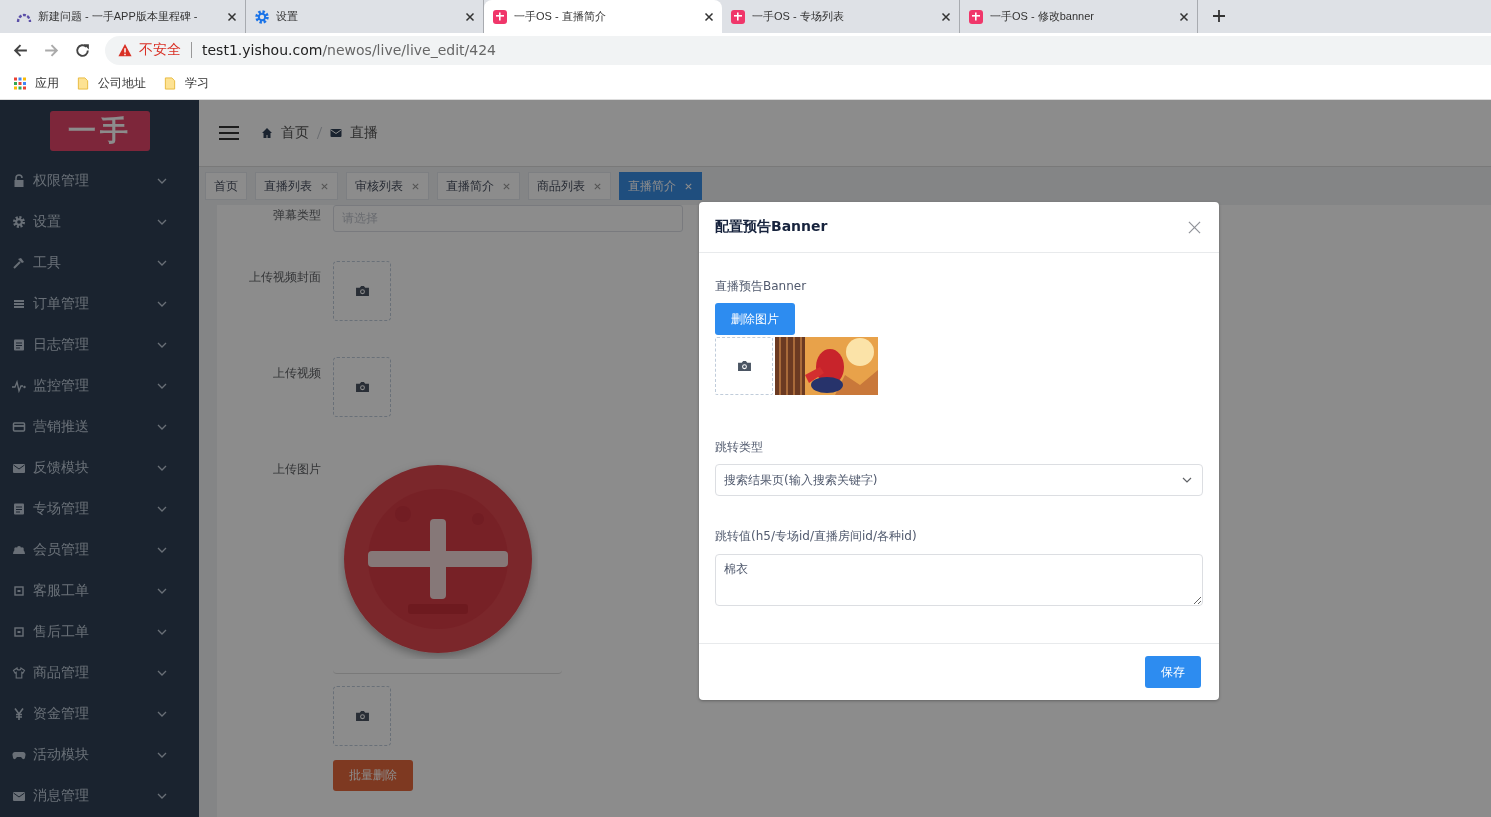  Describe the element at coordinates (99, 131) in the screenshot. I see `logo: 一手` at that location.